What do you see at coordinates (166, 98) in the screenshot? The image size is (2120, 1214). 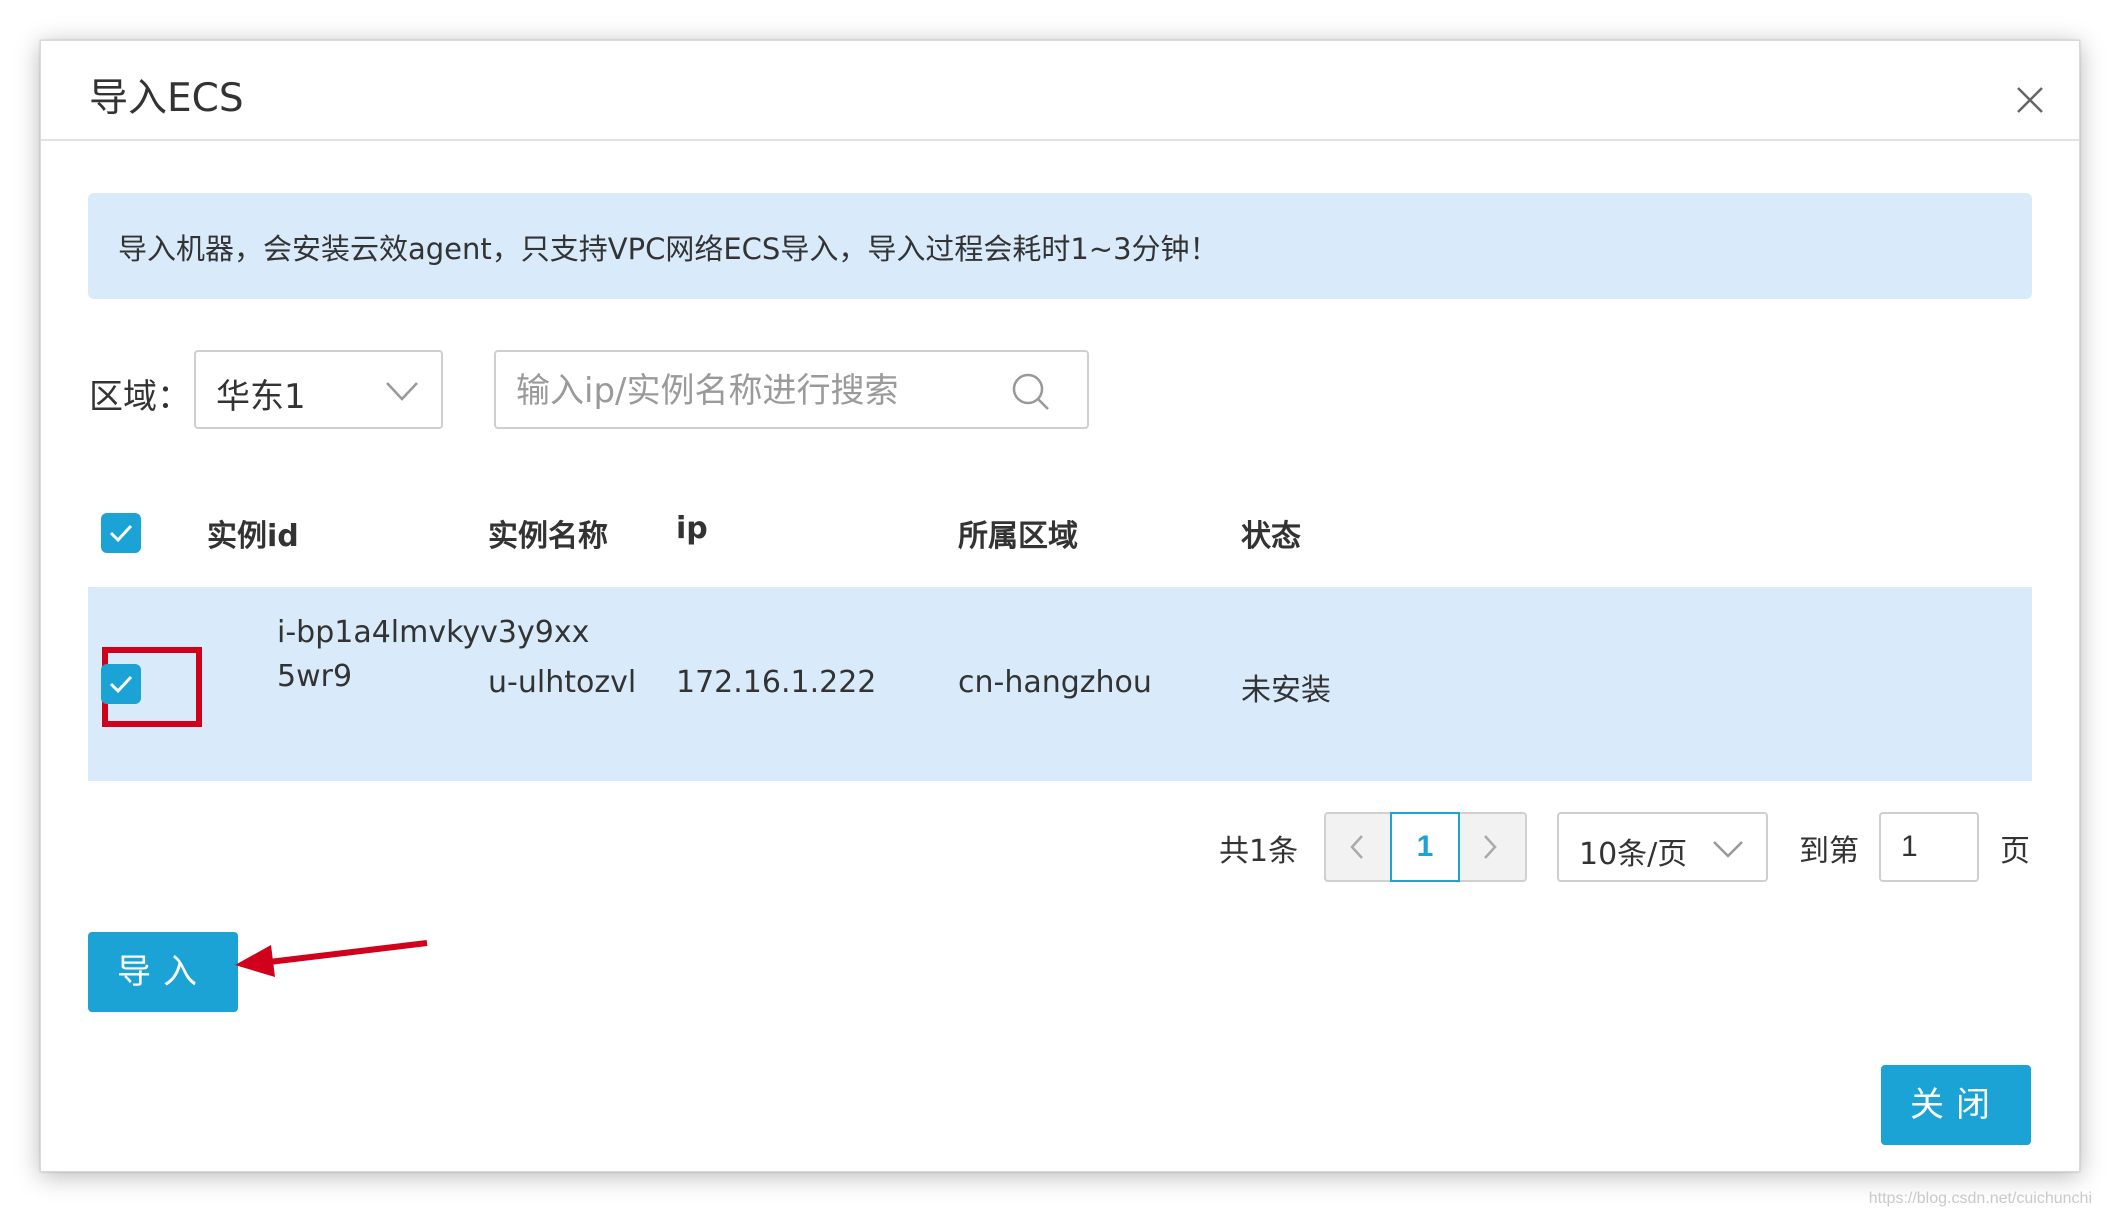 I see `dialog-title: 导入ECS` at bounding box center [166, 98].